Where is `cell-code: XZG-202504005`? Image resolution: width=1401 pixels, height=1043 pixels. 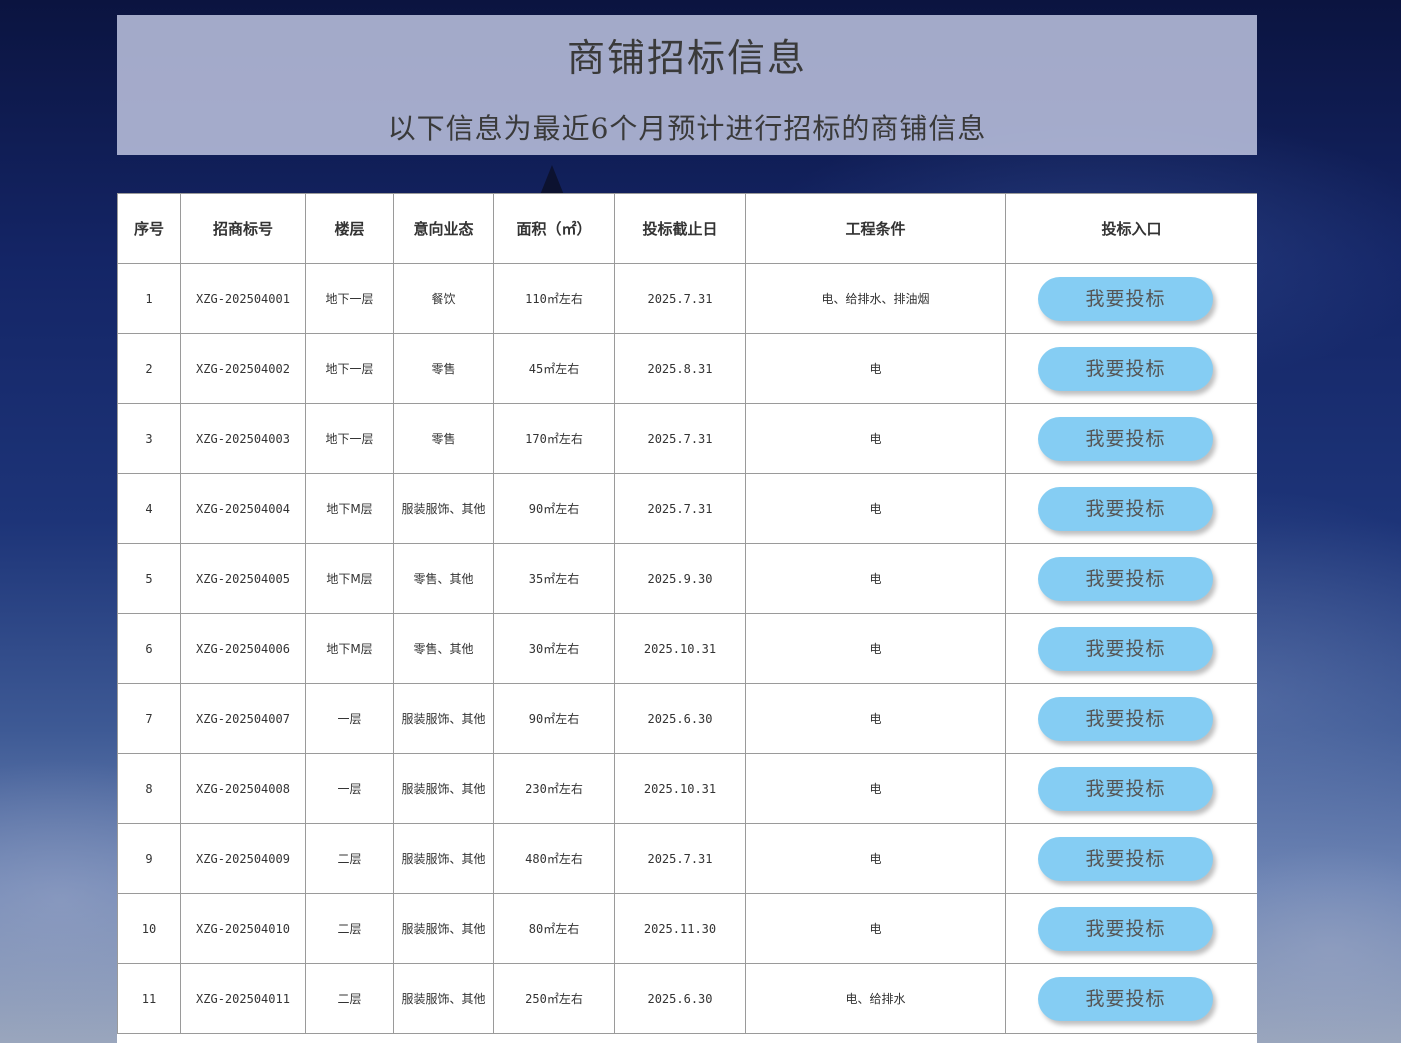 cell-code: XZG-202504005 is located at coordinates (243, 578).